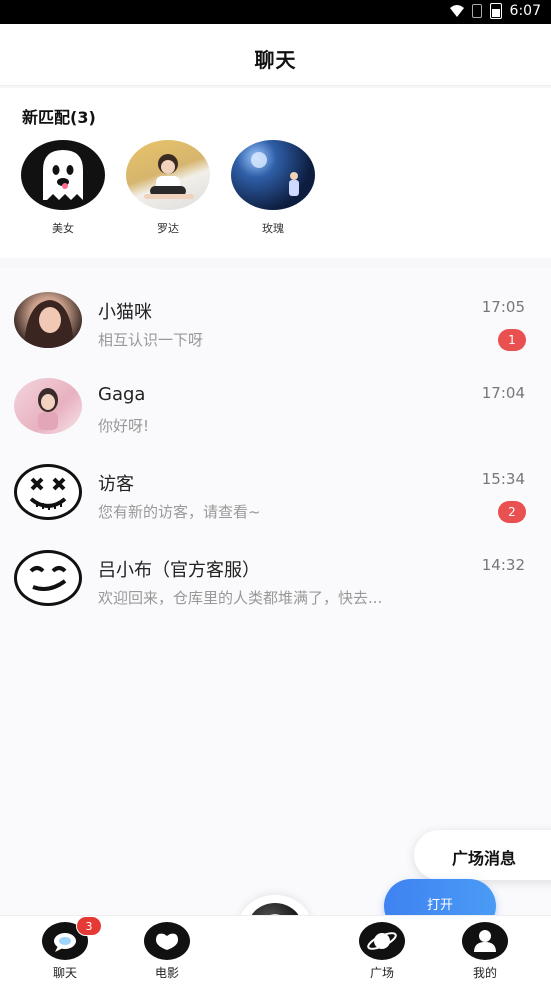  I want to click on new-match-item: 玫瑰, so click(273, 188).